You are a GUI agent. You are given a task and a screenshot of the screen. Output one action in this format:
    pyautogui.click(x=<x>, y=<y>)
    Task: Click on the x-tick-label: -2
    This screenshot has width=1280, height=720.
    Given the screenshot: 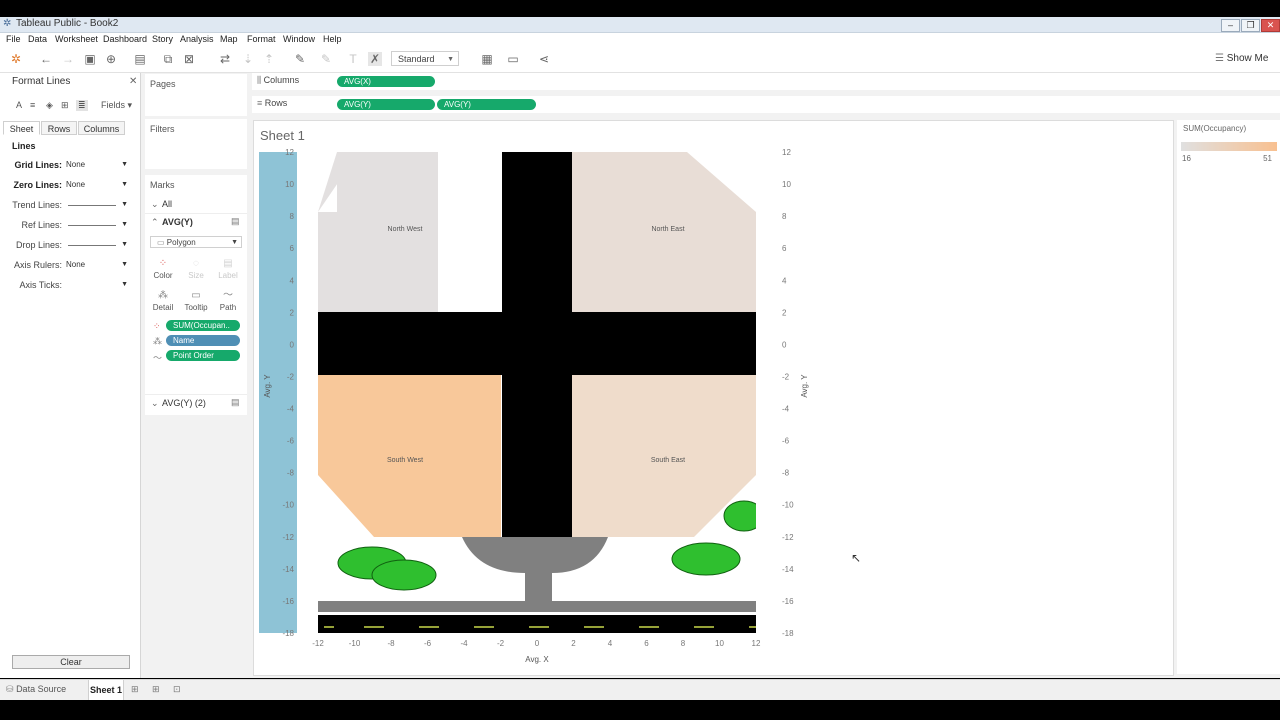 What is the action you would take?
    pyautogui.click(x=501, y=643)
    